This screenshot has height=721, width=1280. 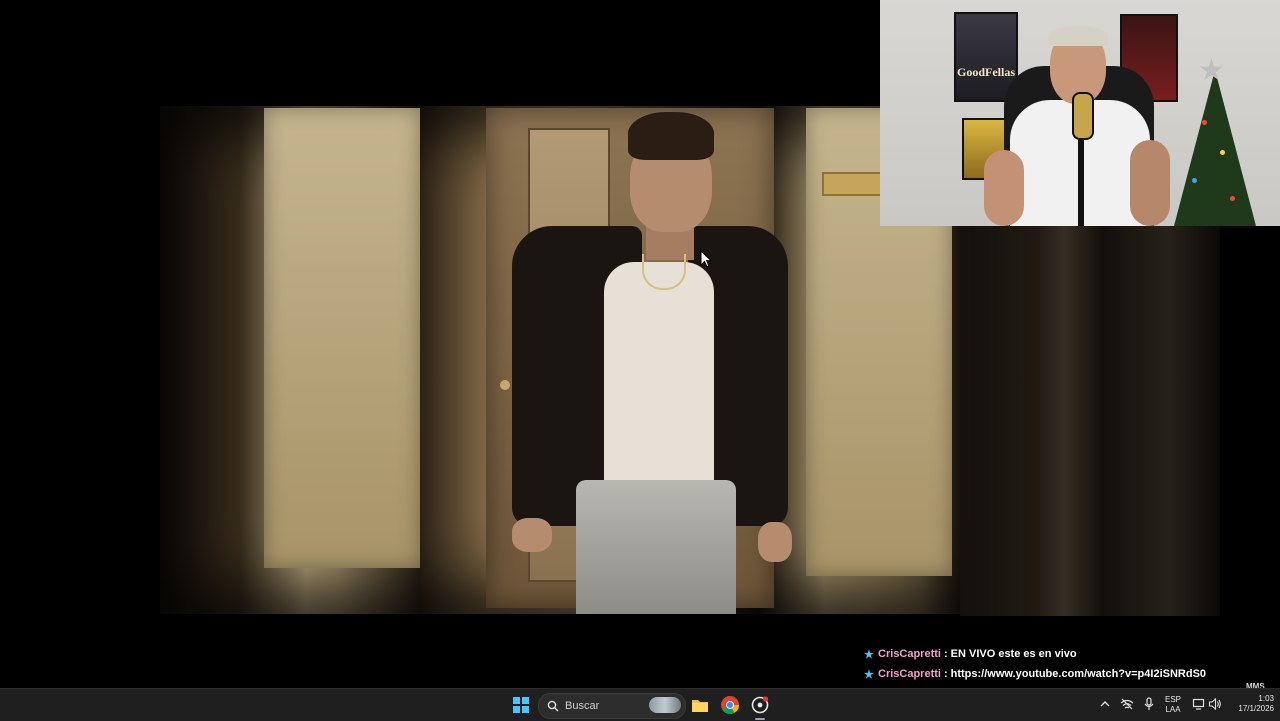 What do you see at coordinates (505, 385) in the screenshot?
I see `door-knob` at bounding box center [505, 385].